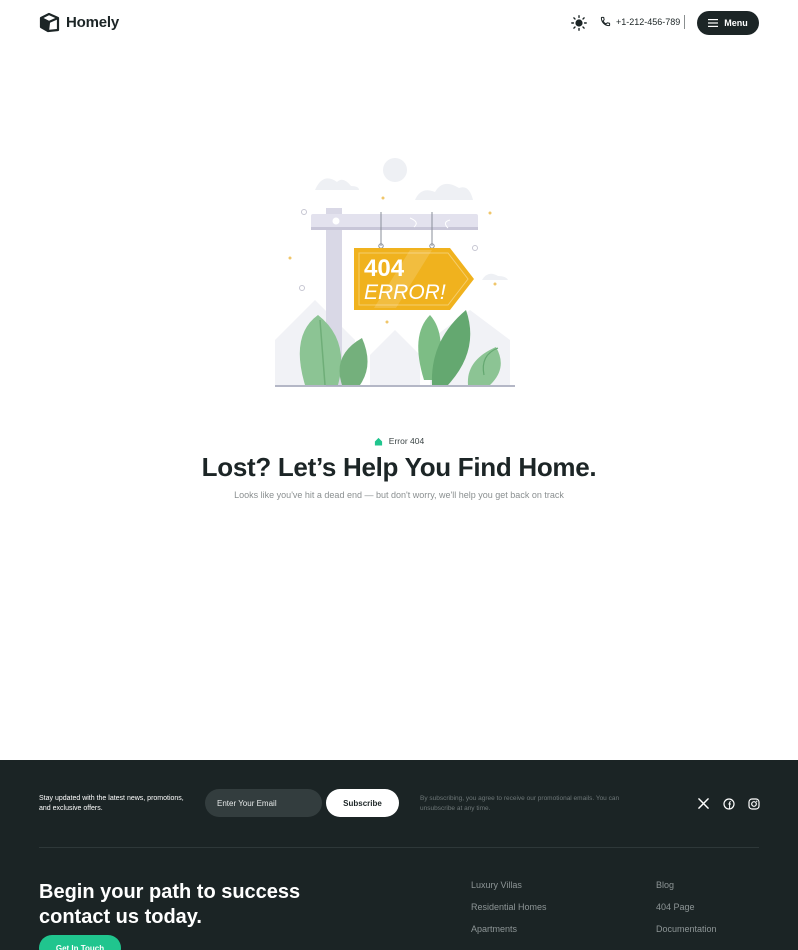 The height and width of the screenshot is (950, 798). I want to click on house-icon, so click(378, 441).